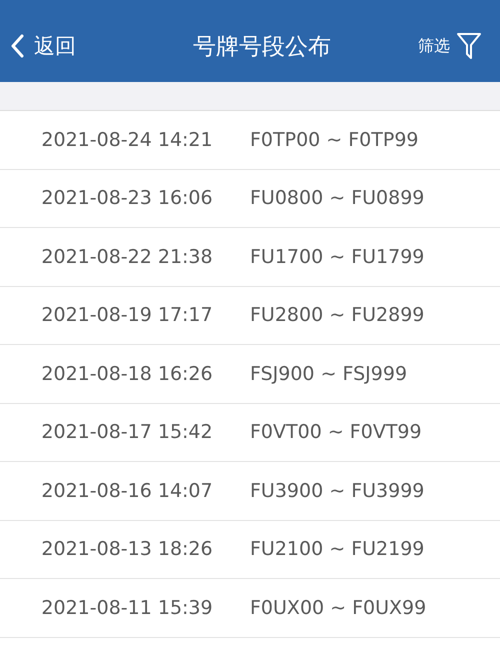  Describe the element at coordinates (126, 257) in the screenshot. I see `date-cell-text: 2021-08-22 21:38` at that location.